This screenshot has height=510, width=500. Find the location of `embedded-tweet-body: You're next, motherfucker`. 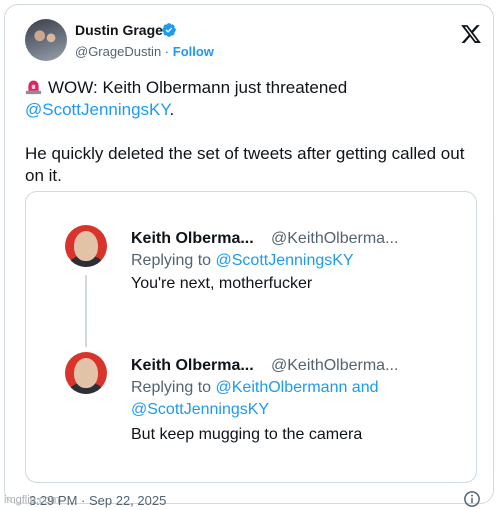

embedded-tweet-body: You're next, motherfucker is located at coordinates (222, 283).